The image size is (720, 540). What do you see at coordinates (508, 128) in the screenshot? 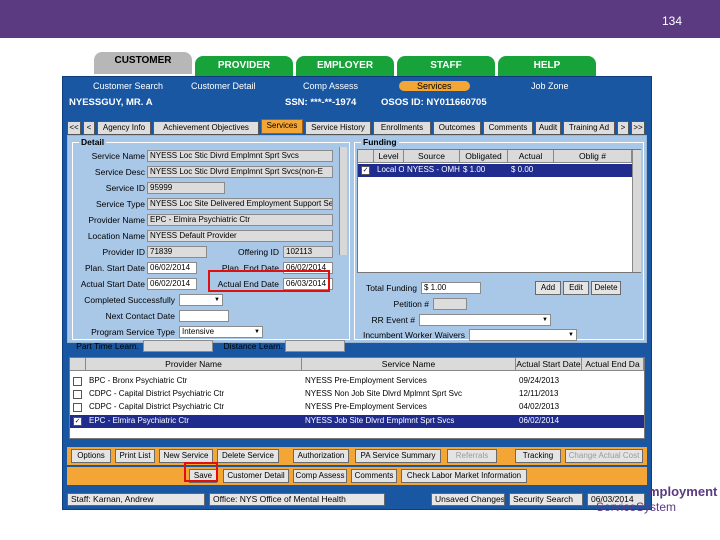
I see `tab-comments: Comments` at bounding box center [508, 128].